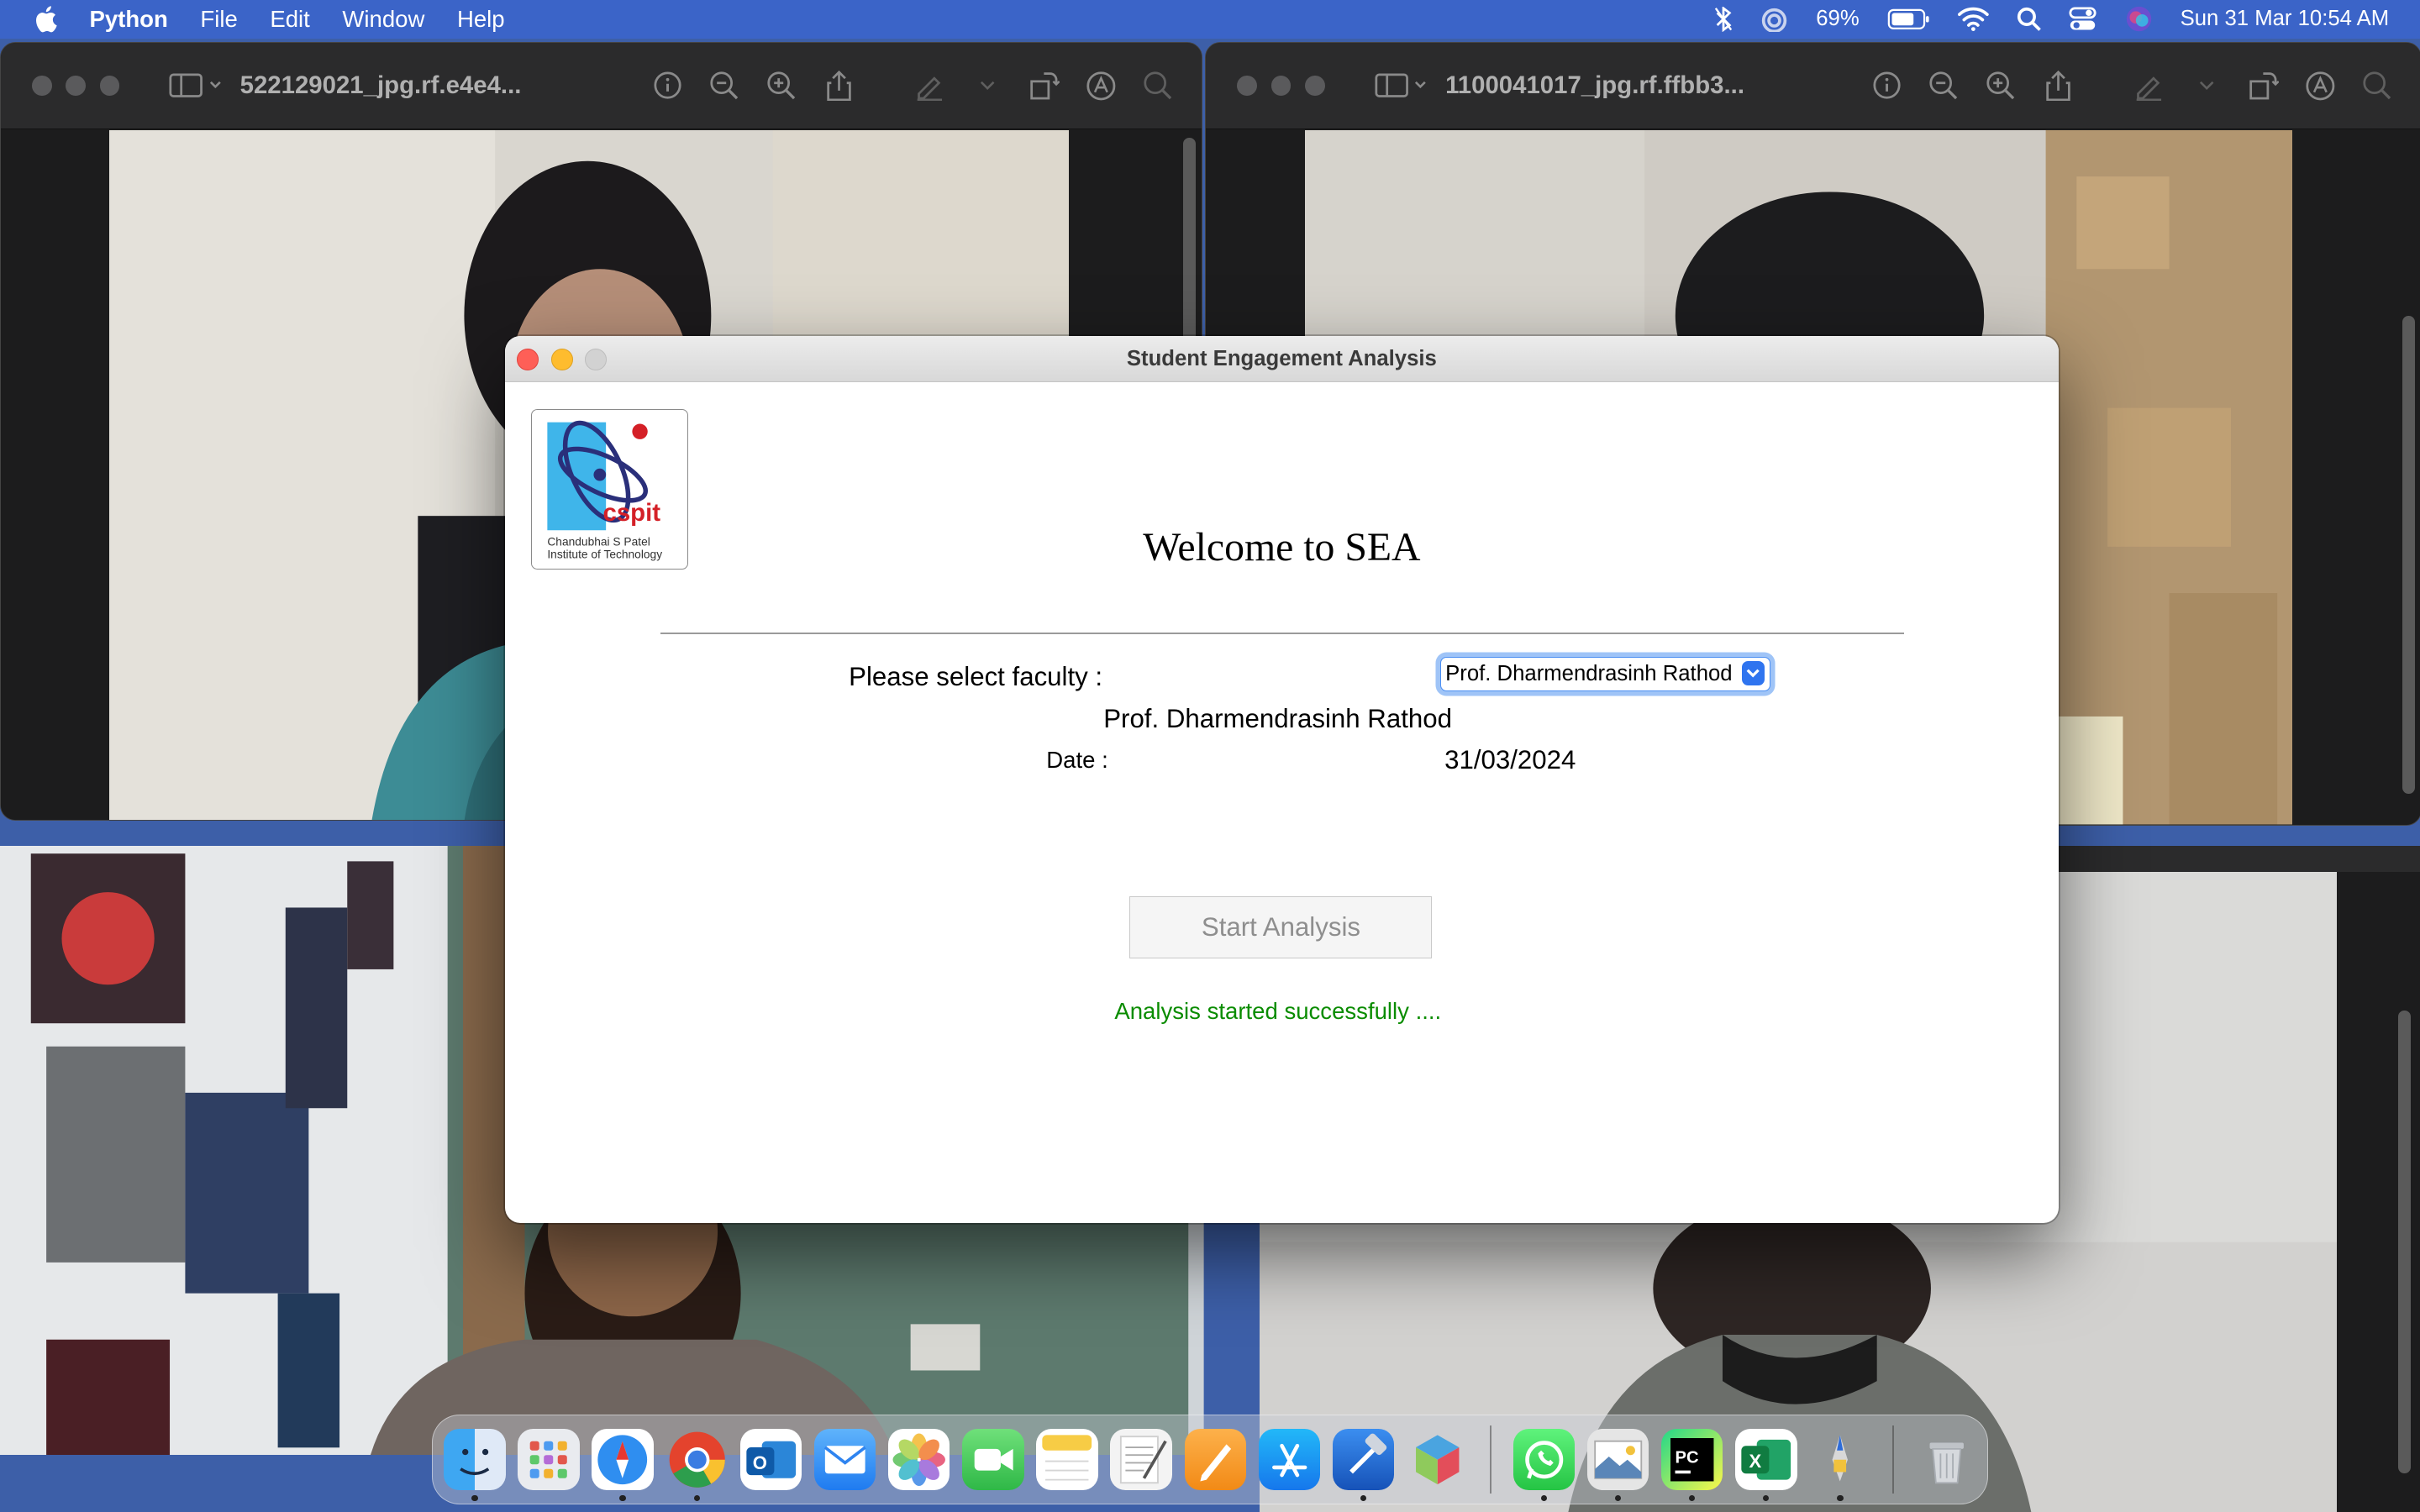 This screenshot has width=2420, height=1512. What do you see at coordinates (528, 359) in the screenshot?
I see `close-button` at bounding box center [528, 359].